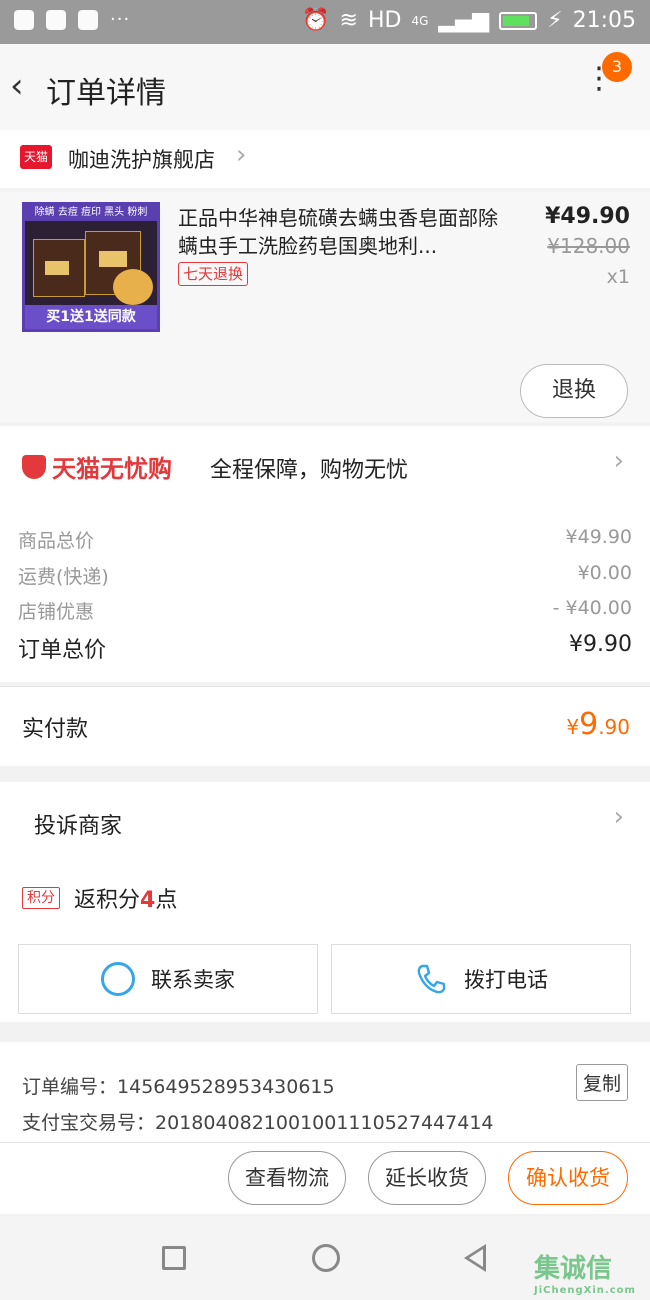 The image size is (650, 1300). I want to click on shield-icon, so click(88, 20).